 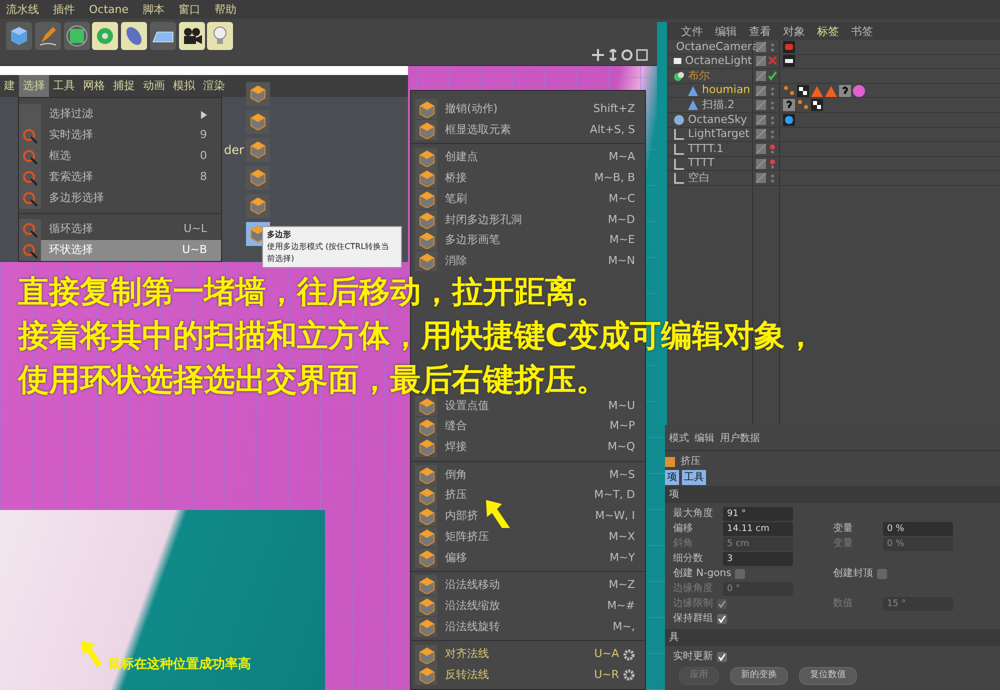 What do you see at coordinates (528, 606) in the screenshot?
I see `menu-item: 沿法线缩放 M~#` at bounding box center [528, 606].